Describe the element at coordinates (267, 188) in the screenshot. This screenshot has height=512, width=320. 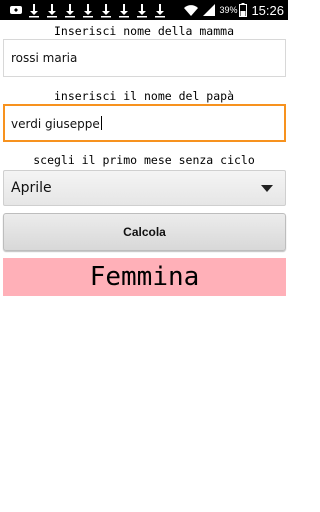
I see `dropdown-arrow-icon` at that location.